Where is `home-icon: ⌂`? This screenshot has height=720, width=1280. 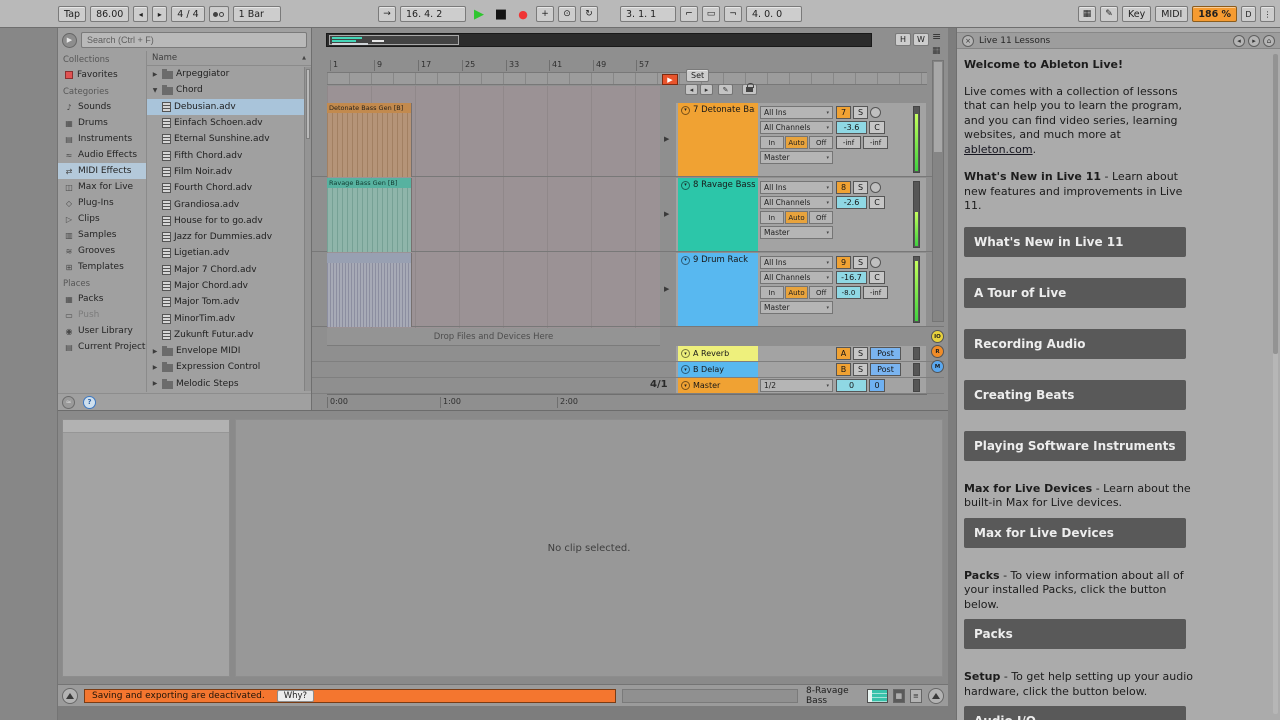 home-icon: ⌂ is located at coordinates (1269, 40).